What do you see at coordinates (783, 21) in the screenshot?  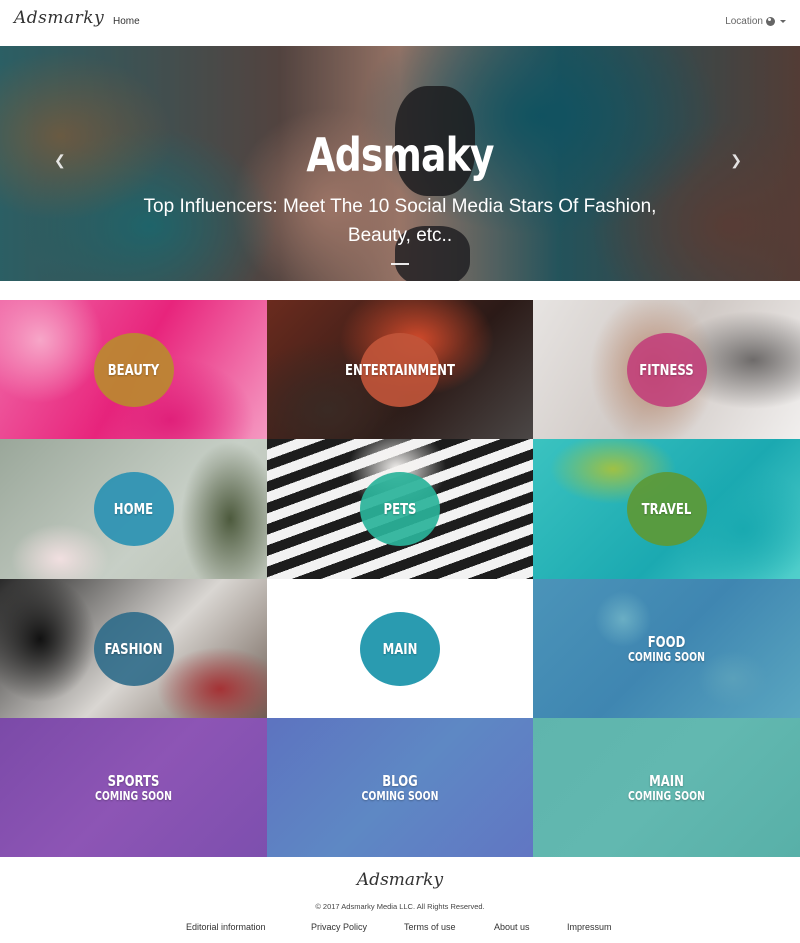 I see `caret-down-icon` at bounding box center [783, 21].